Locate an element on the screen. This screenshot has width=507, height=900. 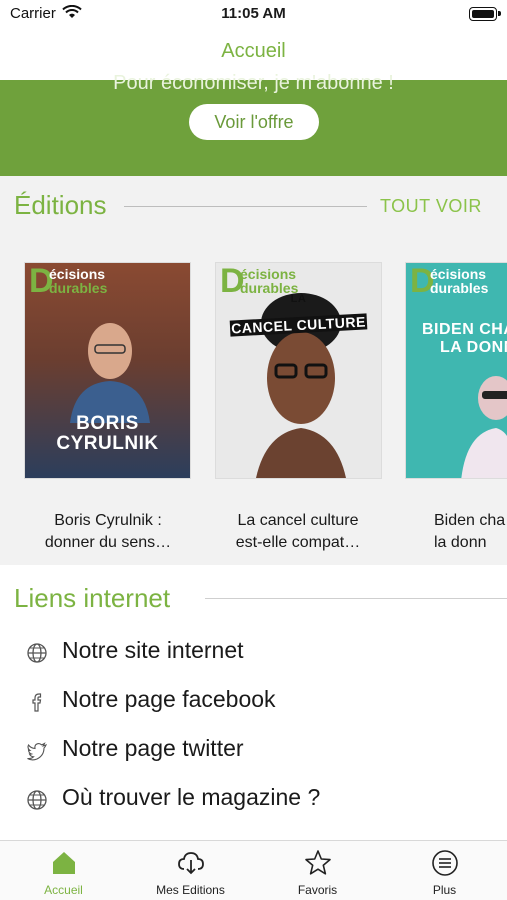
cover-headline: LA is located at coordinates (298, 299).